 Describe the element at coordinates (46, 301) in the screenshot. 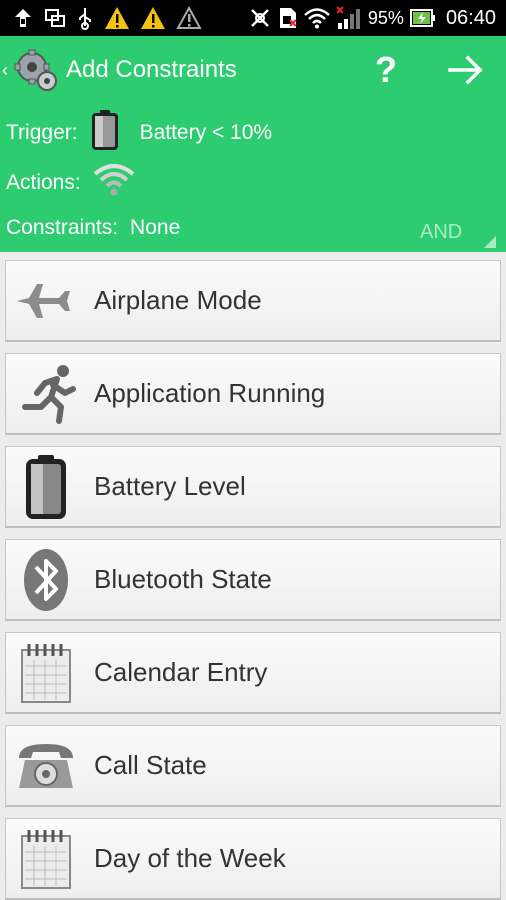

I see `airplane-icon` at that location.